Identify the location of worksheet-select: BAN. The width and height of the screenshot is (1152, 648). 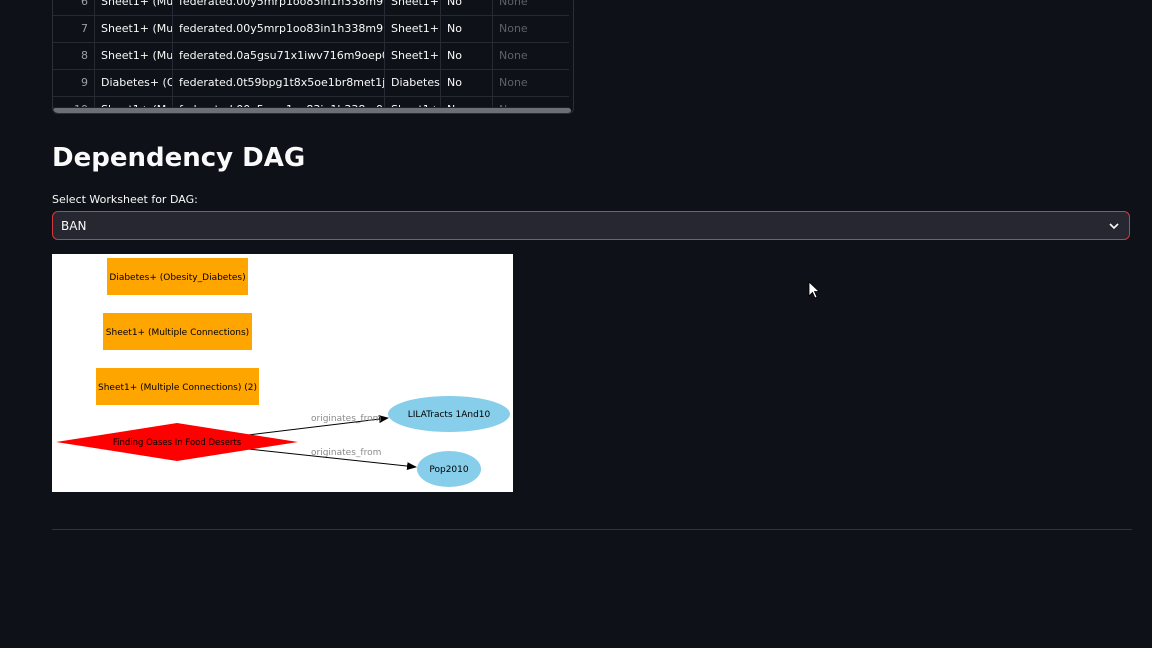
(591, 225).